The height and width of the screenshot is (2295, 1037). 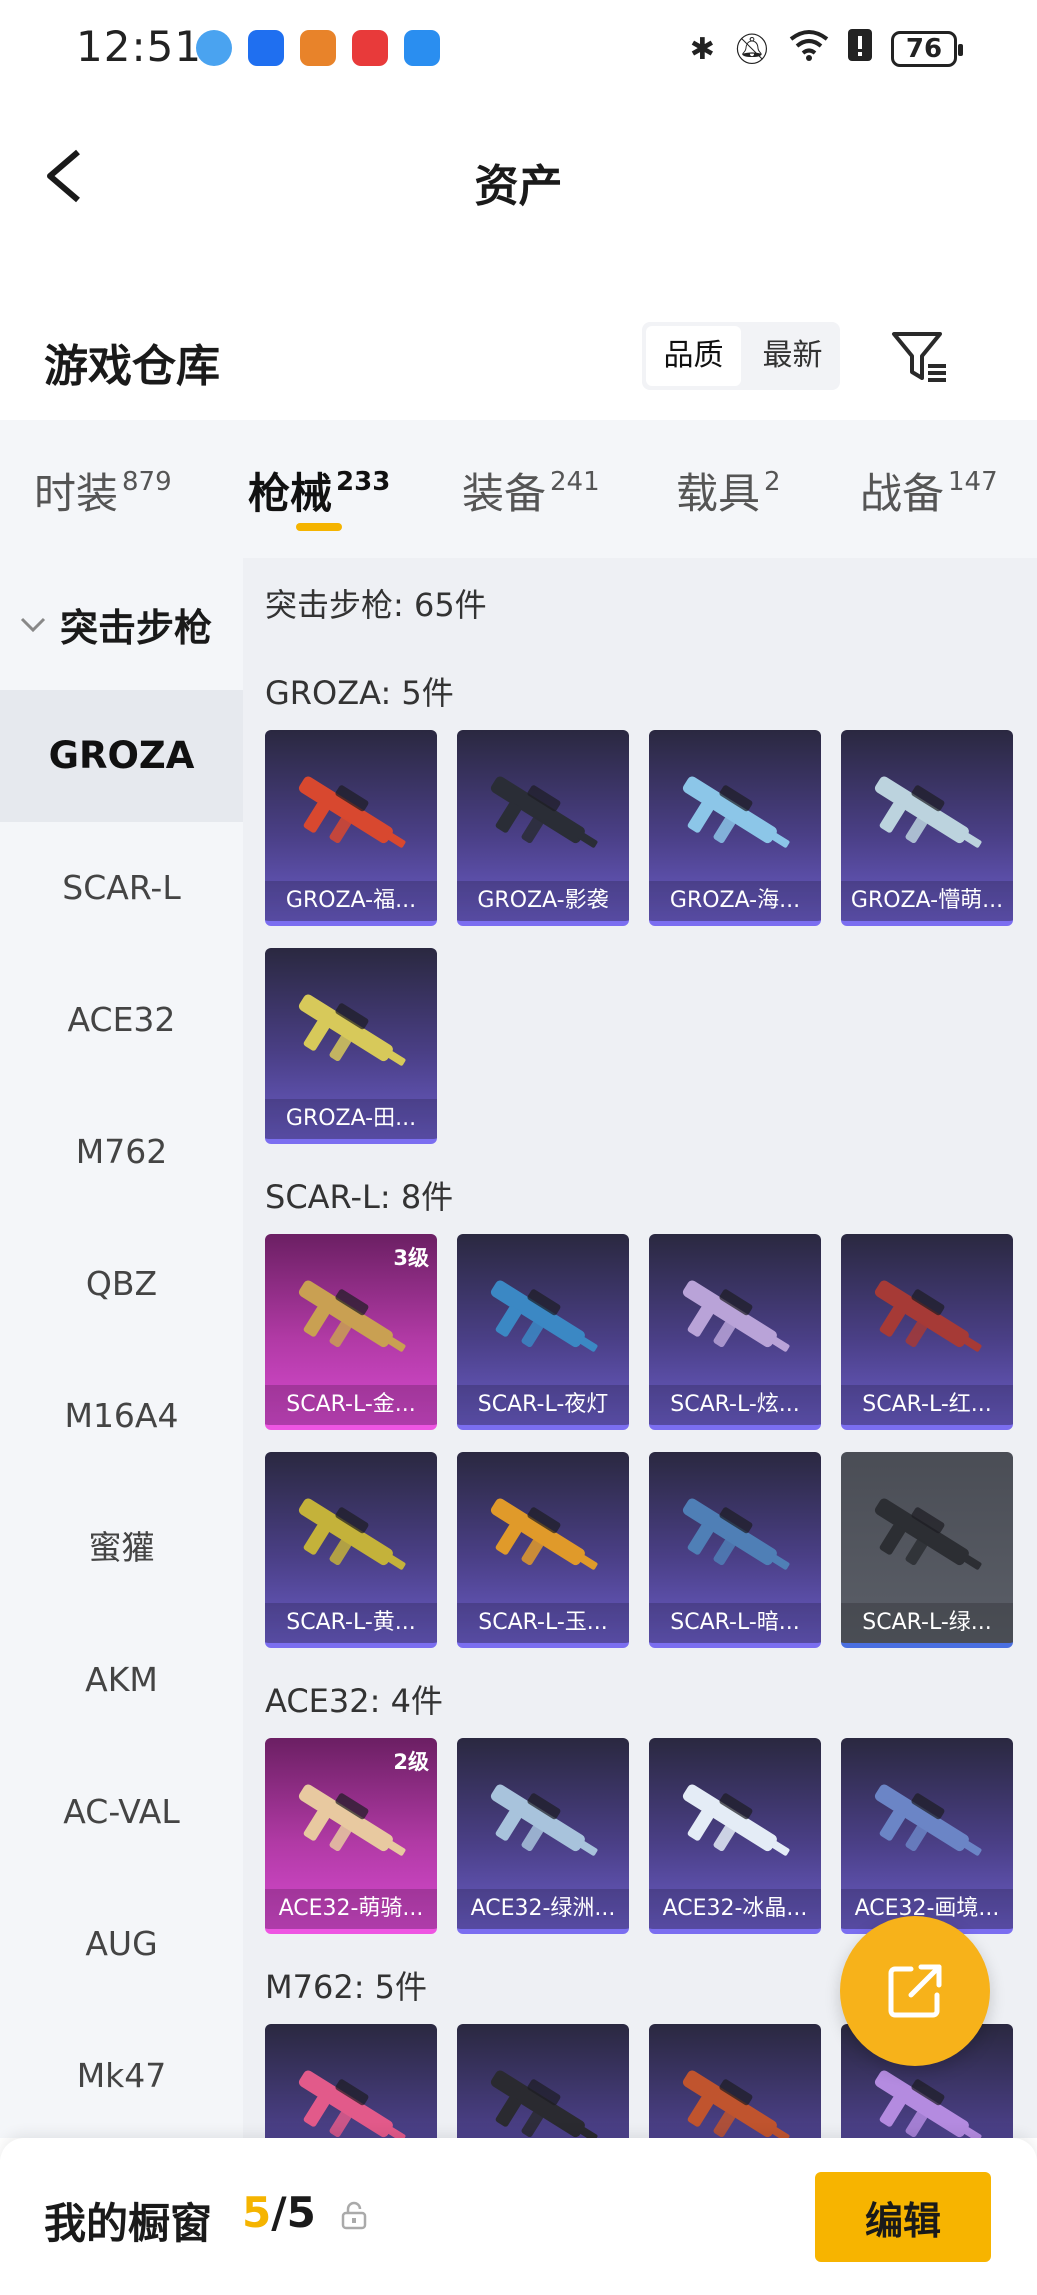 I want to click on group-title: SCAR-L: 8件, so click(x=359, y=1197).